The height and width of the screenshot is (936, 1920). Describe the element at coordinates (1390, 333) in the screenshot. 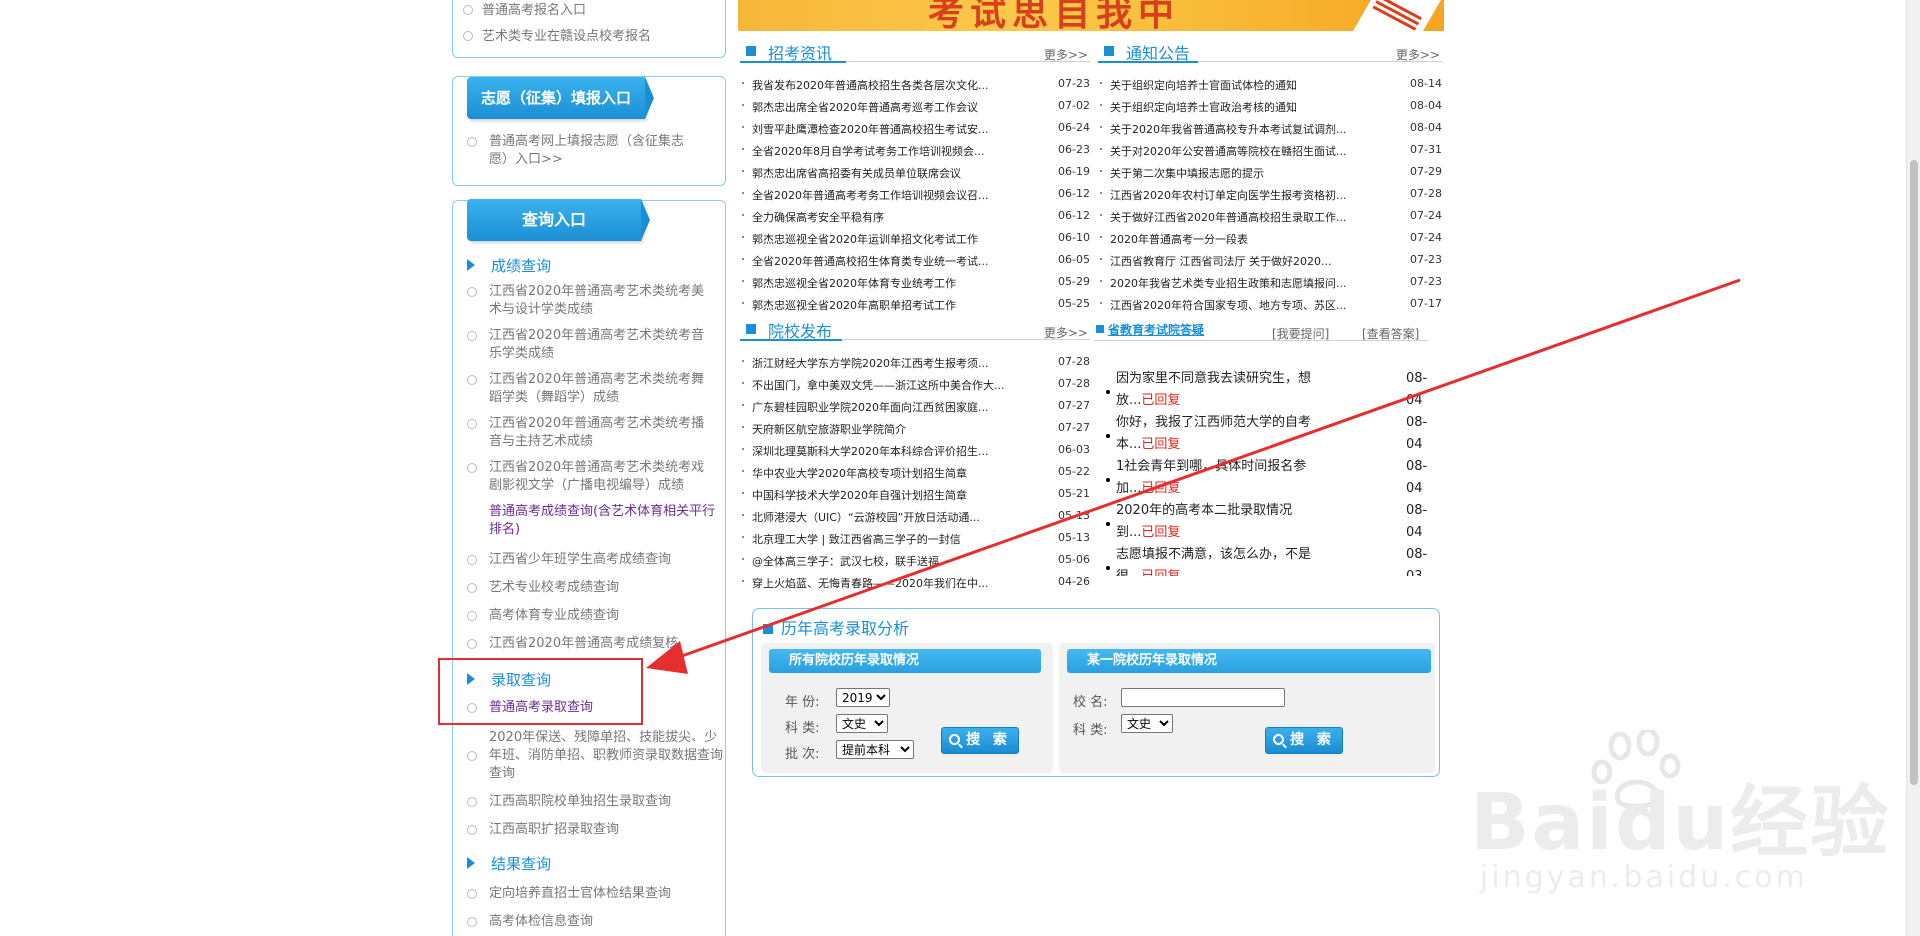

I see `view-answers-link: [查看答案]` at that location.